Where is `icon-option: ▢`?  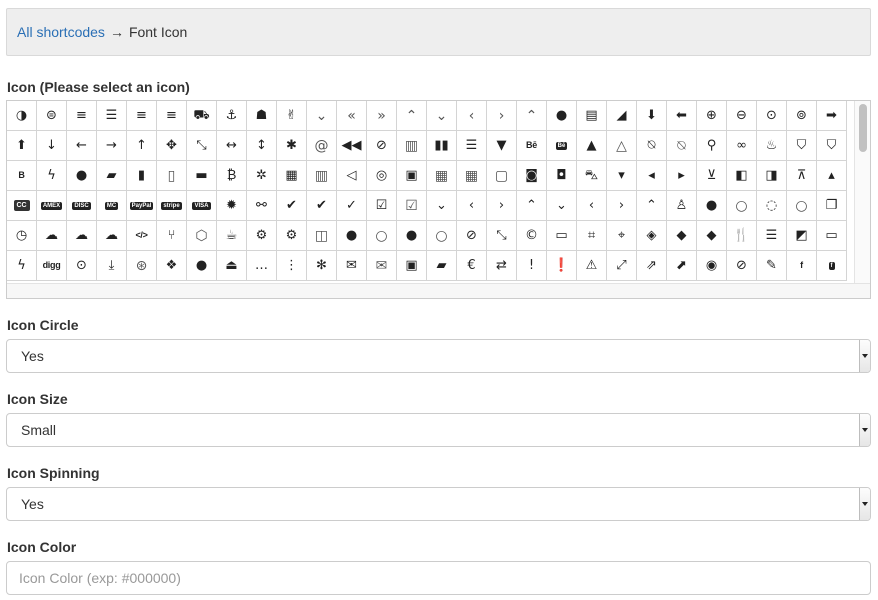 icon-option: ▢ is located at coordinates (502, 176).